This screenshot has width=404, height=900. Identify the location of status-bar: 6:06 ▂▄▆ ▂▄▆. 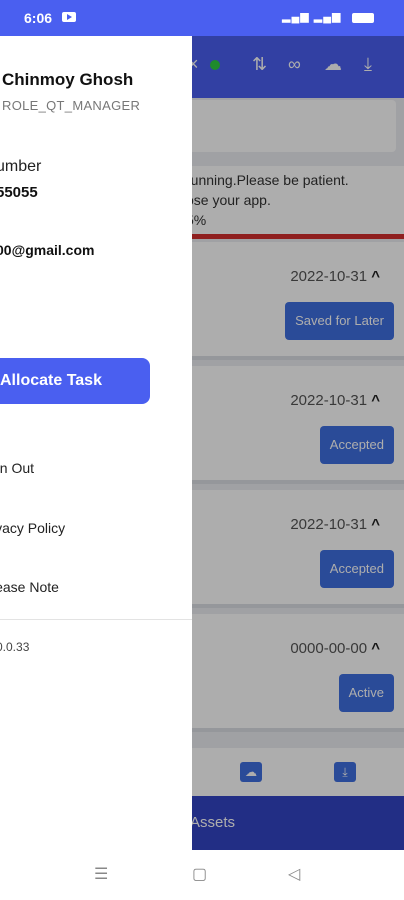
(202, 18).